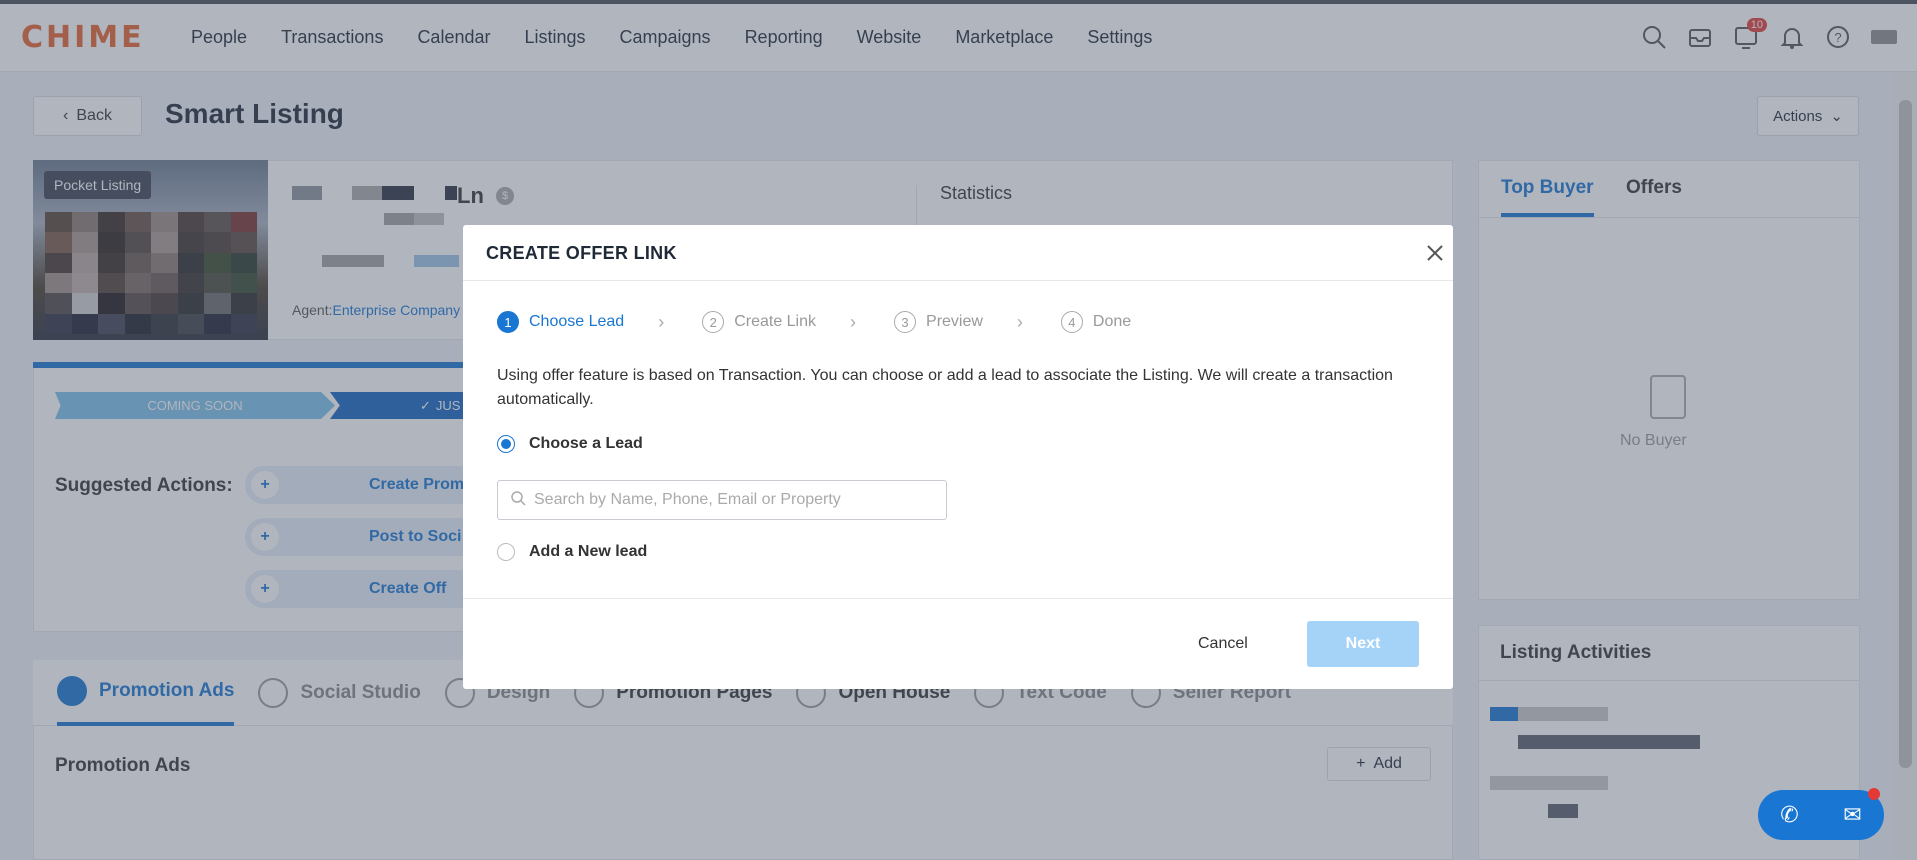 Image resolution: width=1917 pixels, height=860 pixels. What do you see at coordinates (506, 552) in the screenshot?
I see `radio-unselected-icon` at bounding box center [506, 552].